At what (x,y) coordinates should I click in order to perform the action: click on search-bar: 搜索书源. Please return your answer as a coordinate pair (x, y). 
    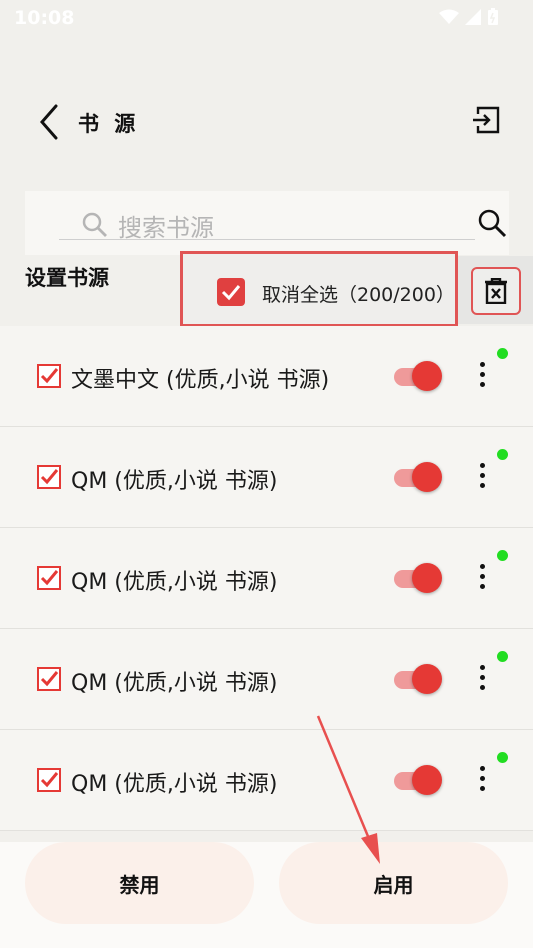
    Looking at the image, I should click on (267, 223).